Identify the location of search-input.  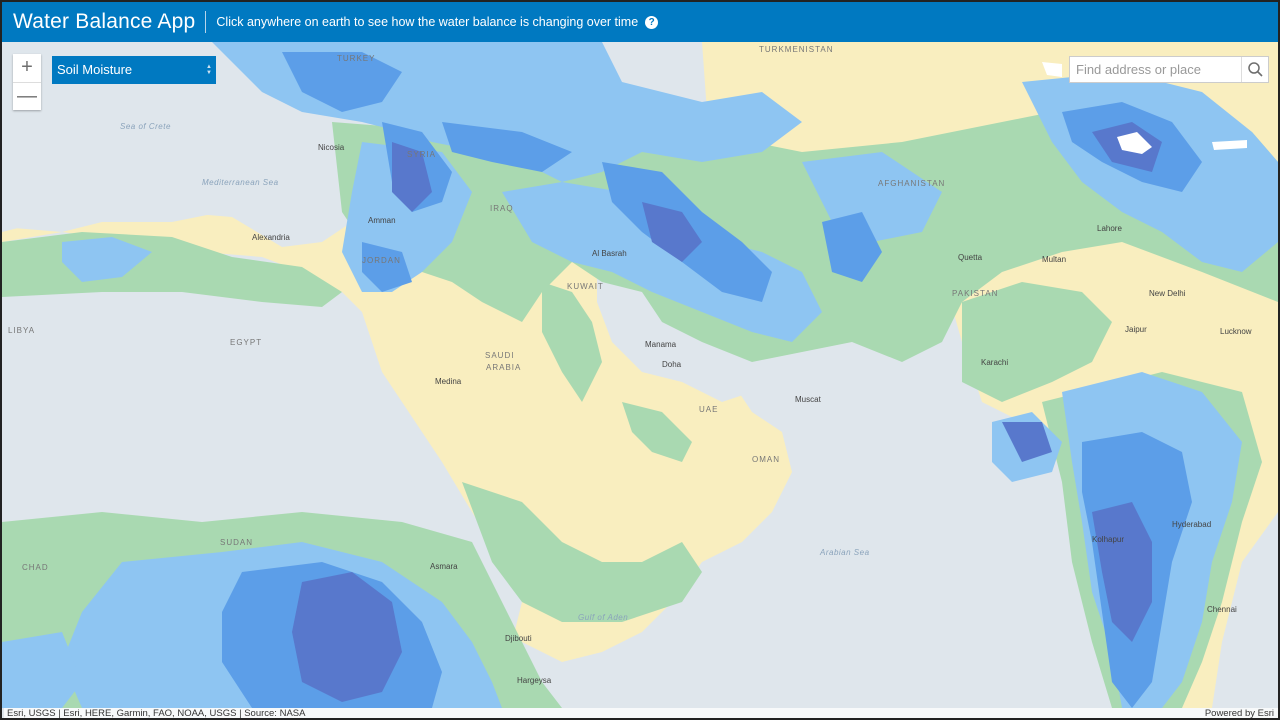
(1156, 69).